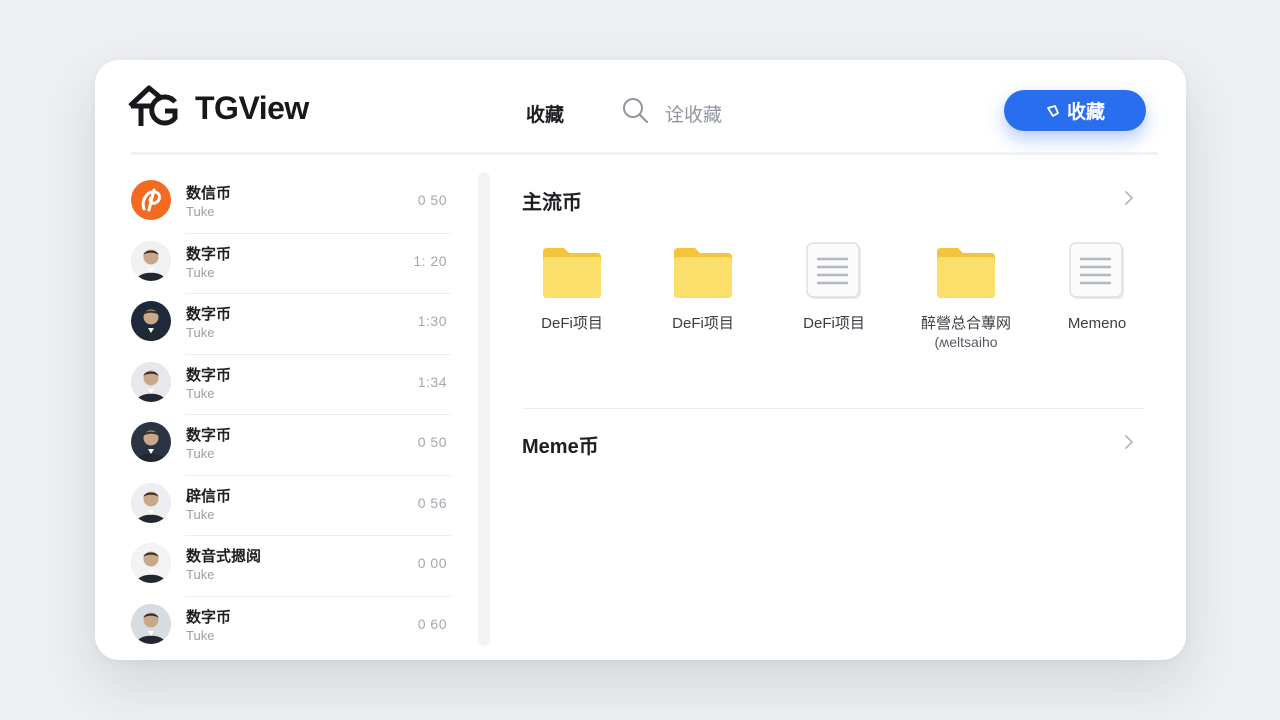 This screenshot has height=720, width=1280. What do you see at coordinates (252, 108) in the screenshot?
I see `app-title: TGView` at bounding box center [252, 108].